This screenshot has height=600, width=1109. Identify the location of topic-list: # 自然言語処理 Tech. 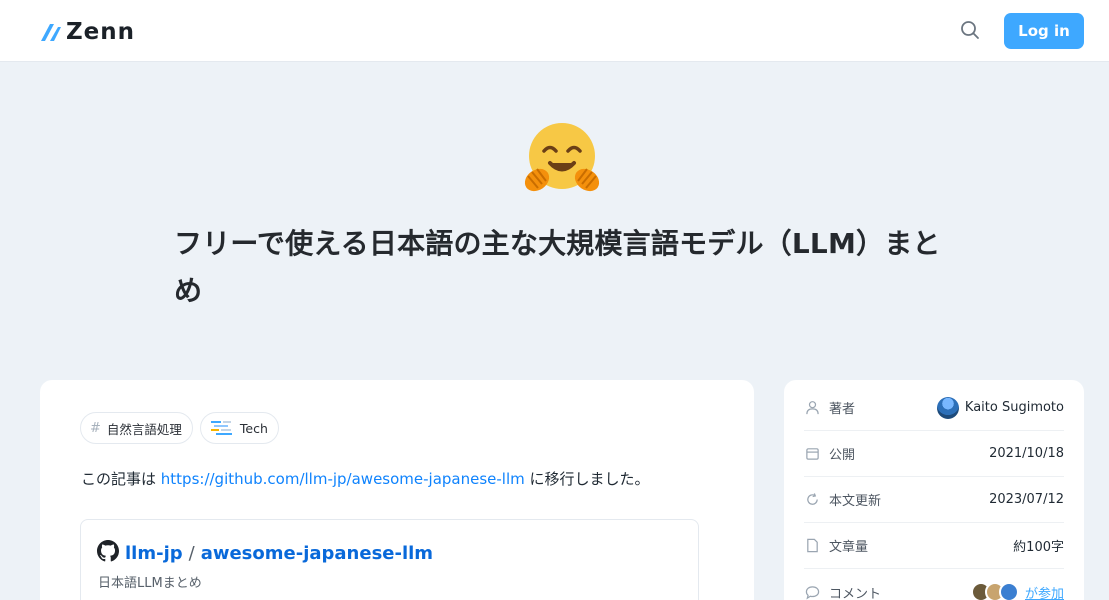
(179, 428).